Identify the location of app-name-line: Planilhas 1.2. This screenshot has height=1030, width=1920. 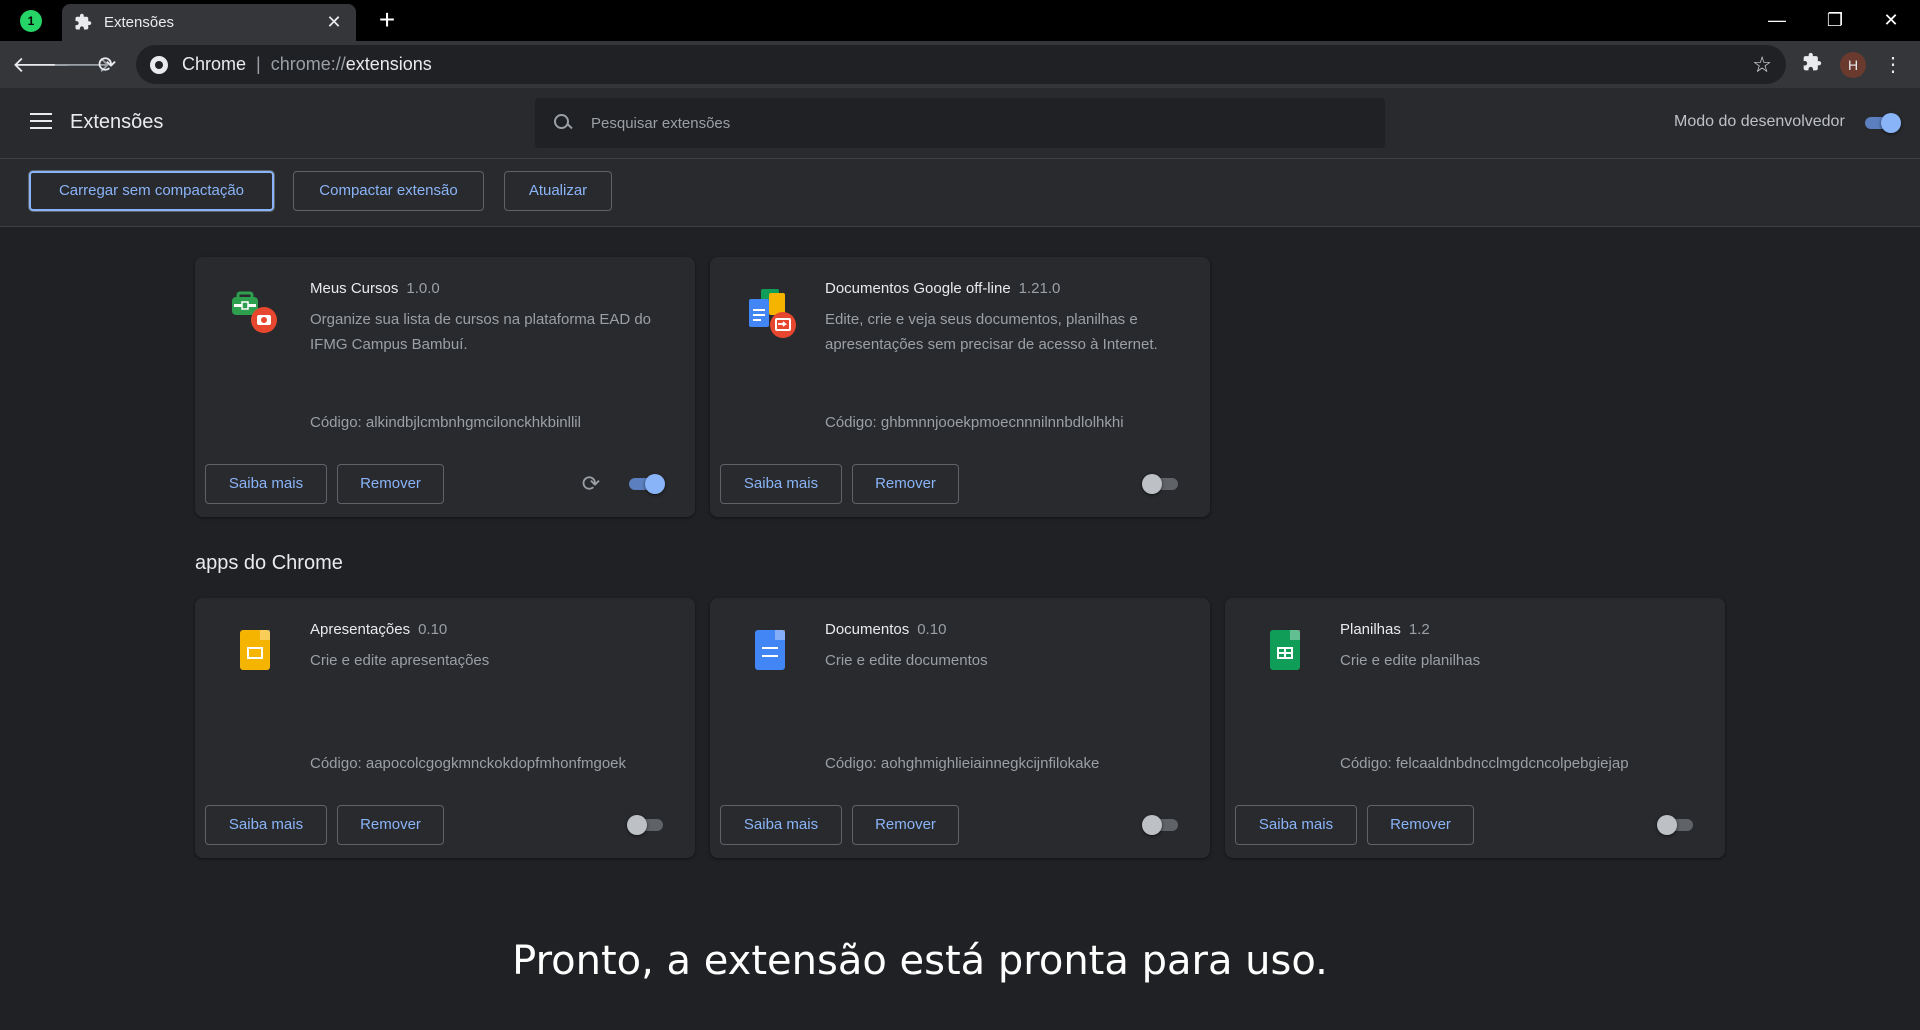
(1385, 629).